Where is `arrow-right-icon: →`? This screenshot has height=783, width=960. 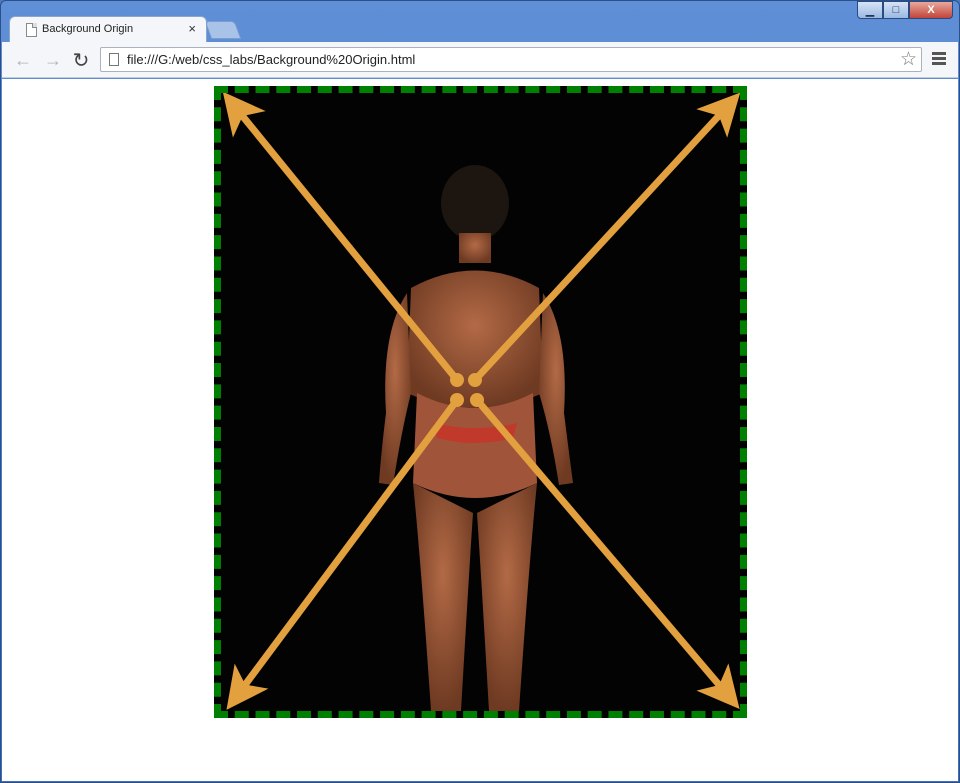
arrow-right-icon: → is located at coordinates (53, 59).